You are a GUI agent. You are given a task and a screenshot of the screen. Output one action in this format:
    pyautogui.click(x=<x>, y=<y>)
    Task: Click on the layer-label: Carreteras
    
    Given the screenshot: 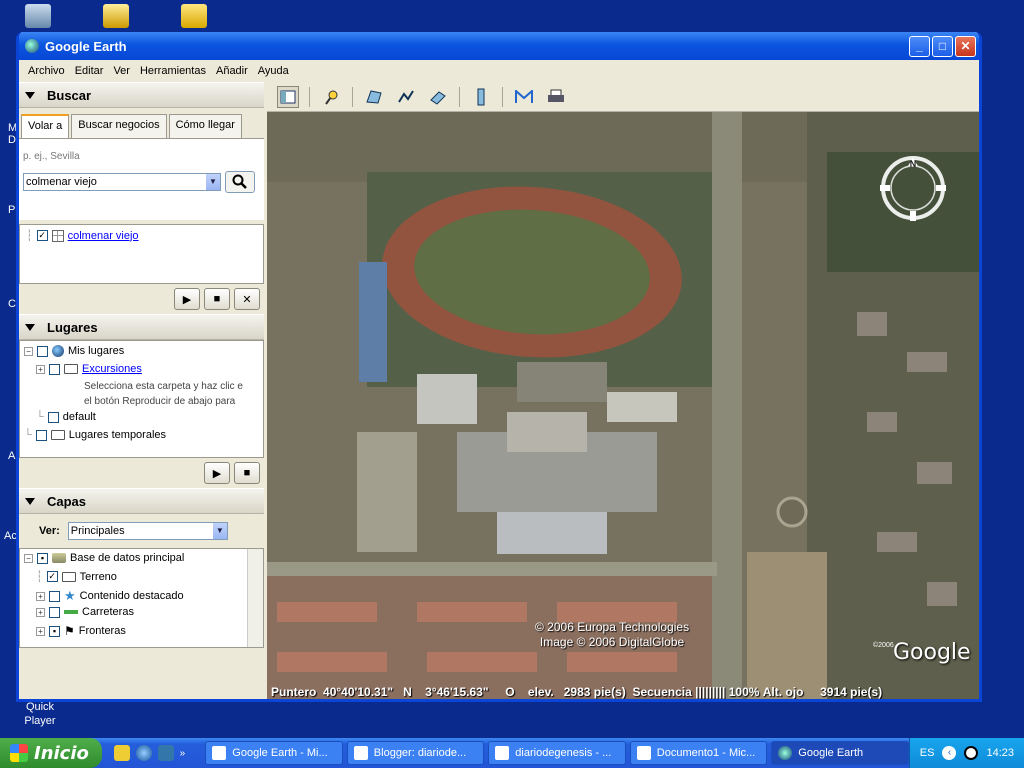 What is the action you would take?
    pyautogui.click(x=108, y=612)
    